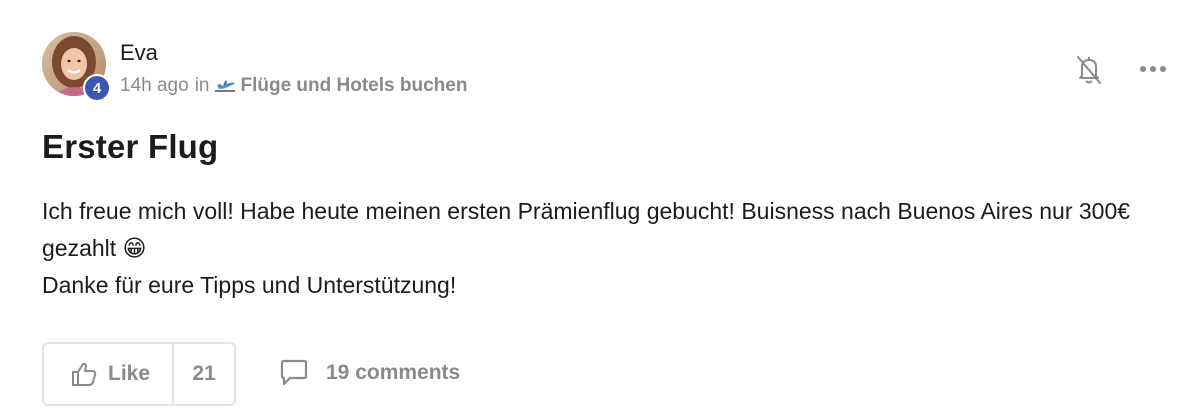  Describe the element at coordinates (204, 374) in the screenshot. I see `like-count: 21` at that location.